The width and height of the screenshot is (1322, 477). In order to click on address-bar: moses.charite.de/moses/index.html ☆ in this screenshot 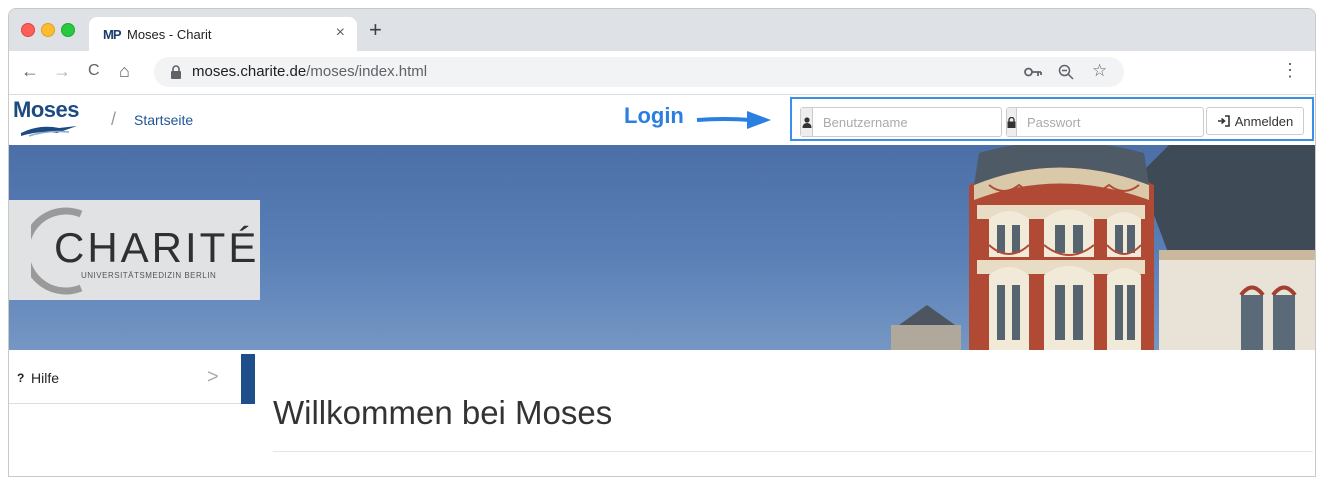, I will do `click(639, 72)`.